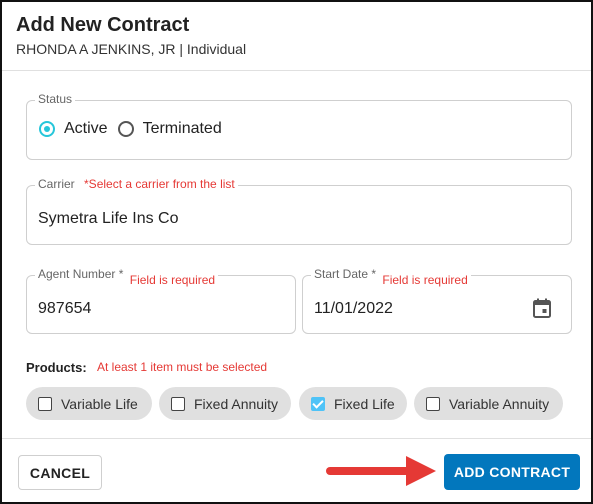 This screenshot has width=593, height=504. I want to click on carrier-value: Symetra Life Ins Co, so click(108, 218).